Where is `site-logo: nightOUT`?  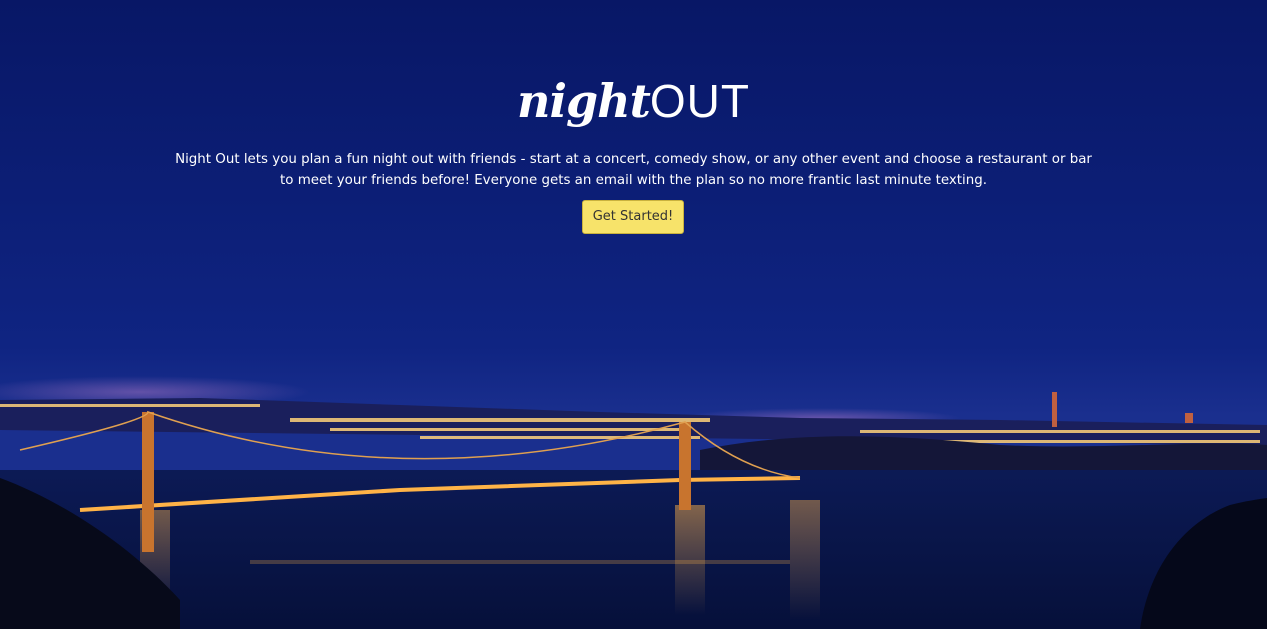
site-logo: nightOUT is located at coordinates (633, 101).